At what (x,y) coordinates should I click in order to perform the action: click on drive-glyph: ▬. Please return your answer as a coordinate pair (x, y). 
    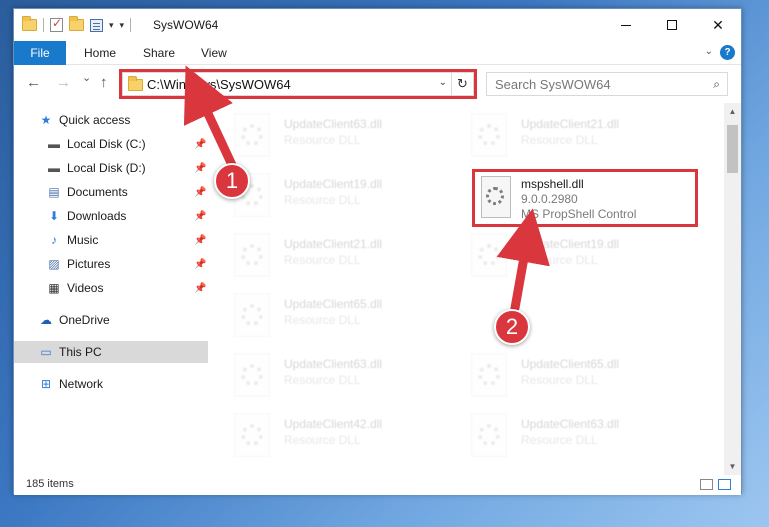
    Looking at the image, I should click on (54, 144).